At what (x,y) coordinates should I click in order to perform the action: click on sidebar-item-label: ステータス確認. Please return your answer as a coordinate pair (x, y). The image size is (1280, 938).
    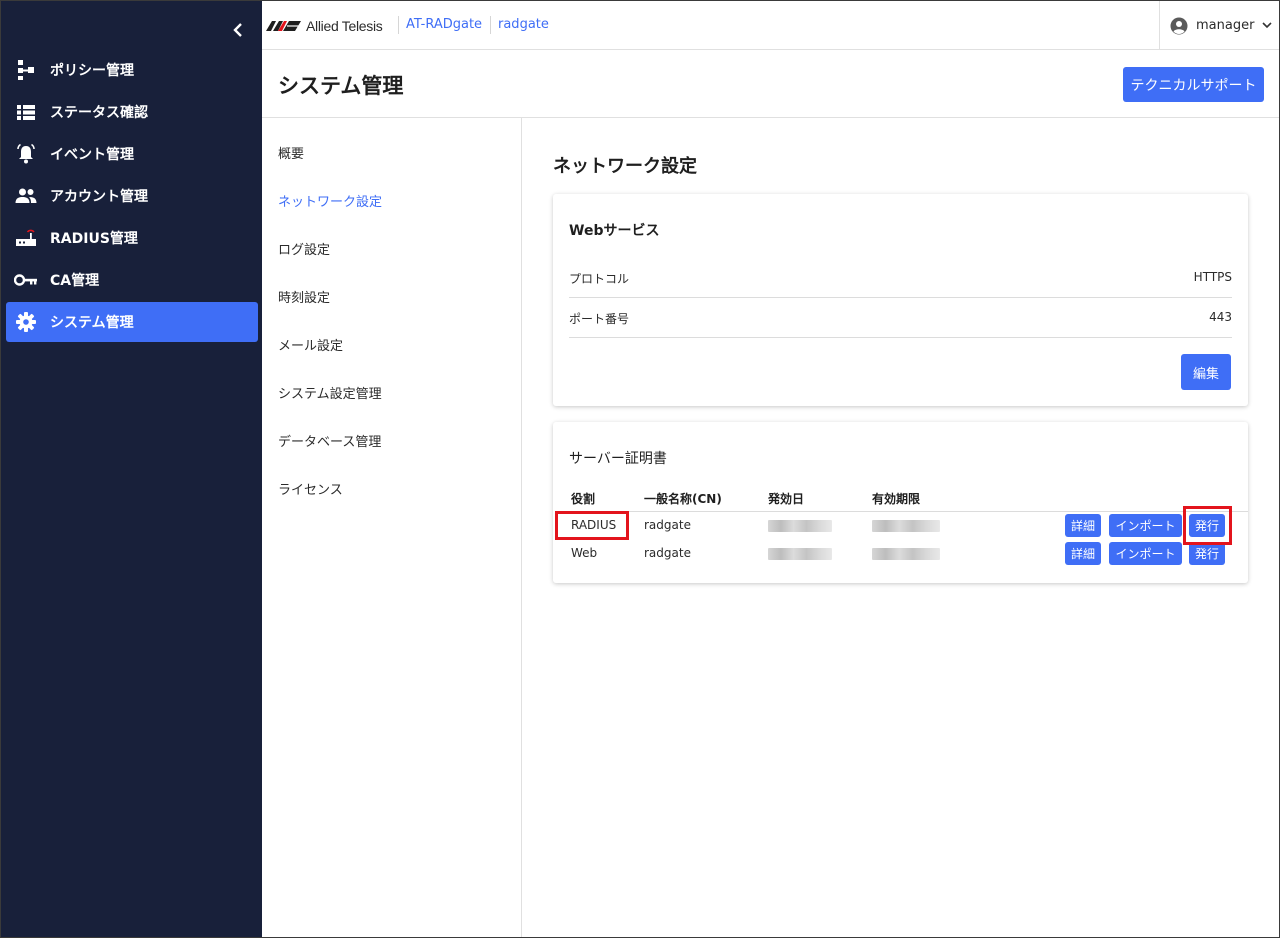
    Looking at the image, I should click on (99, 113).